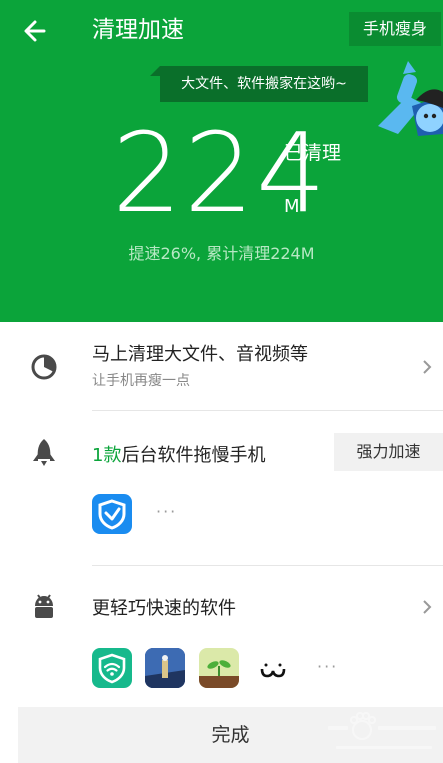 This screenshot has width=443, height=763. Describe the element at coordinates (219, 674) in the screenshot. I see `sprout-icon` at that location.